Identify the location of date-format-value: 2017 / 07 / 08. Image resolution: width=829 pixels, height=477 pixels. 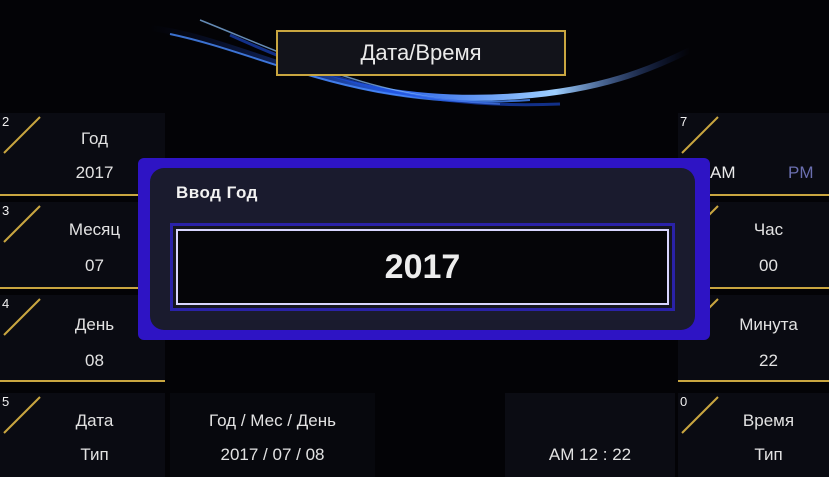
(272, 454).